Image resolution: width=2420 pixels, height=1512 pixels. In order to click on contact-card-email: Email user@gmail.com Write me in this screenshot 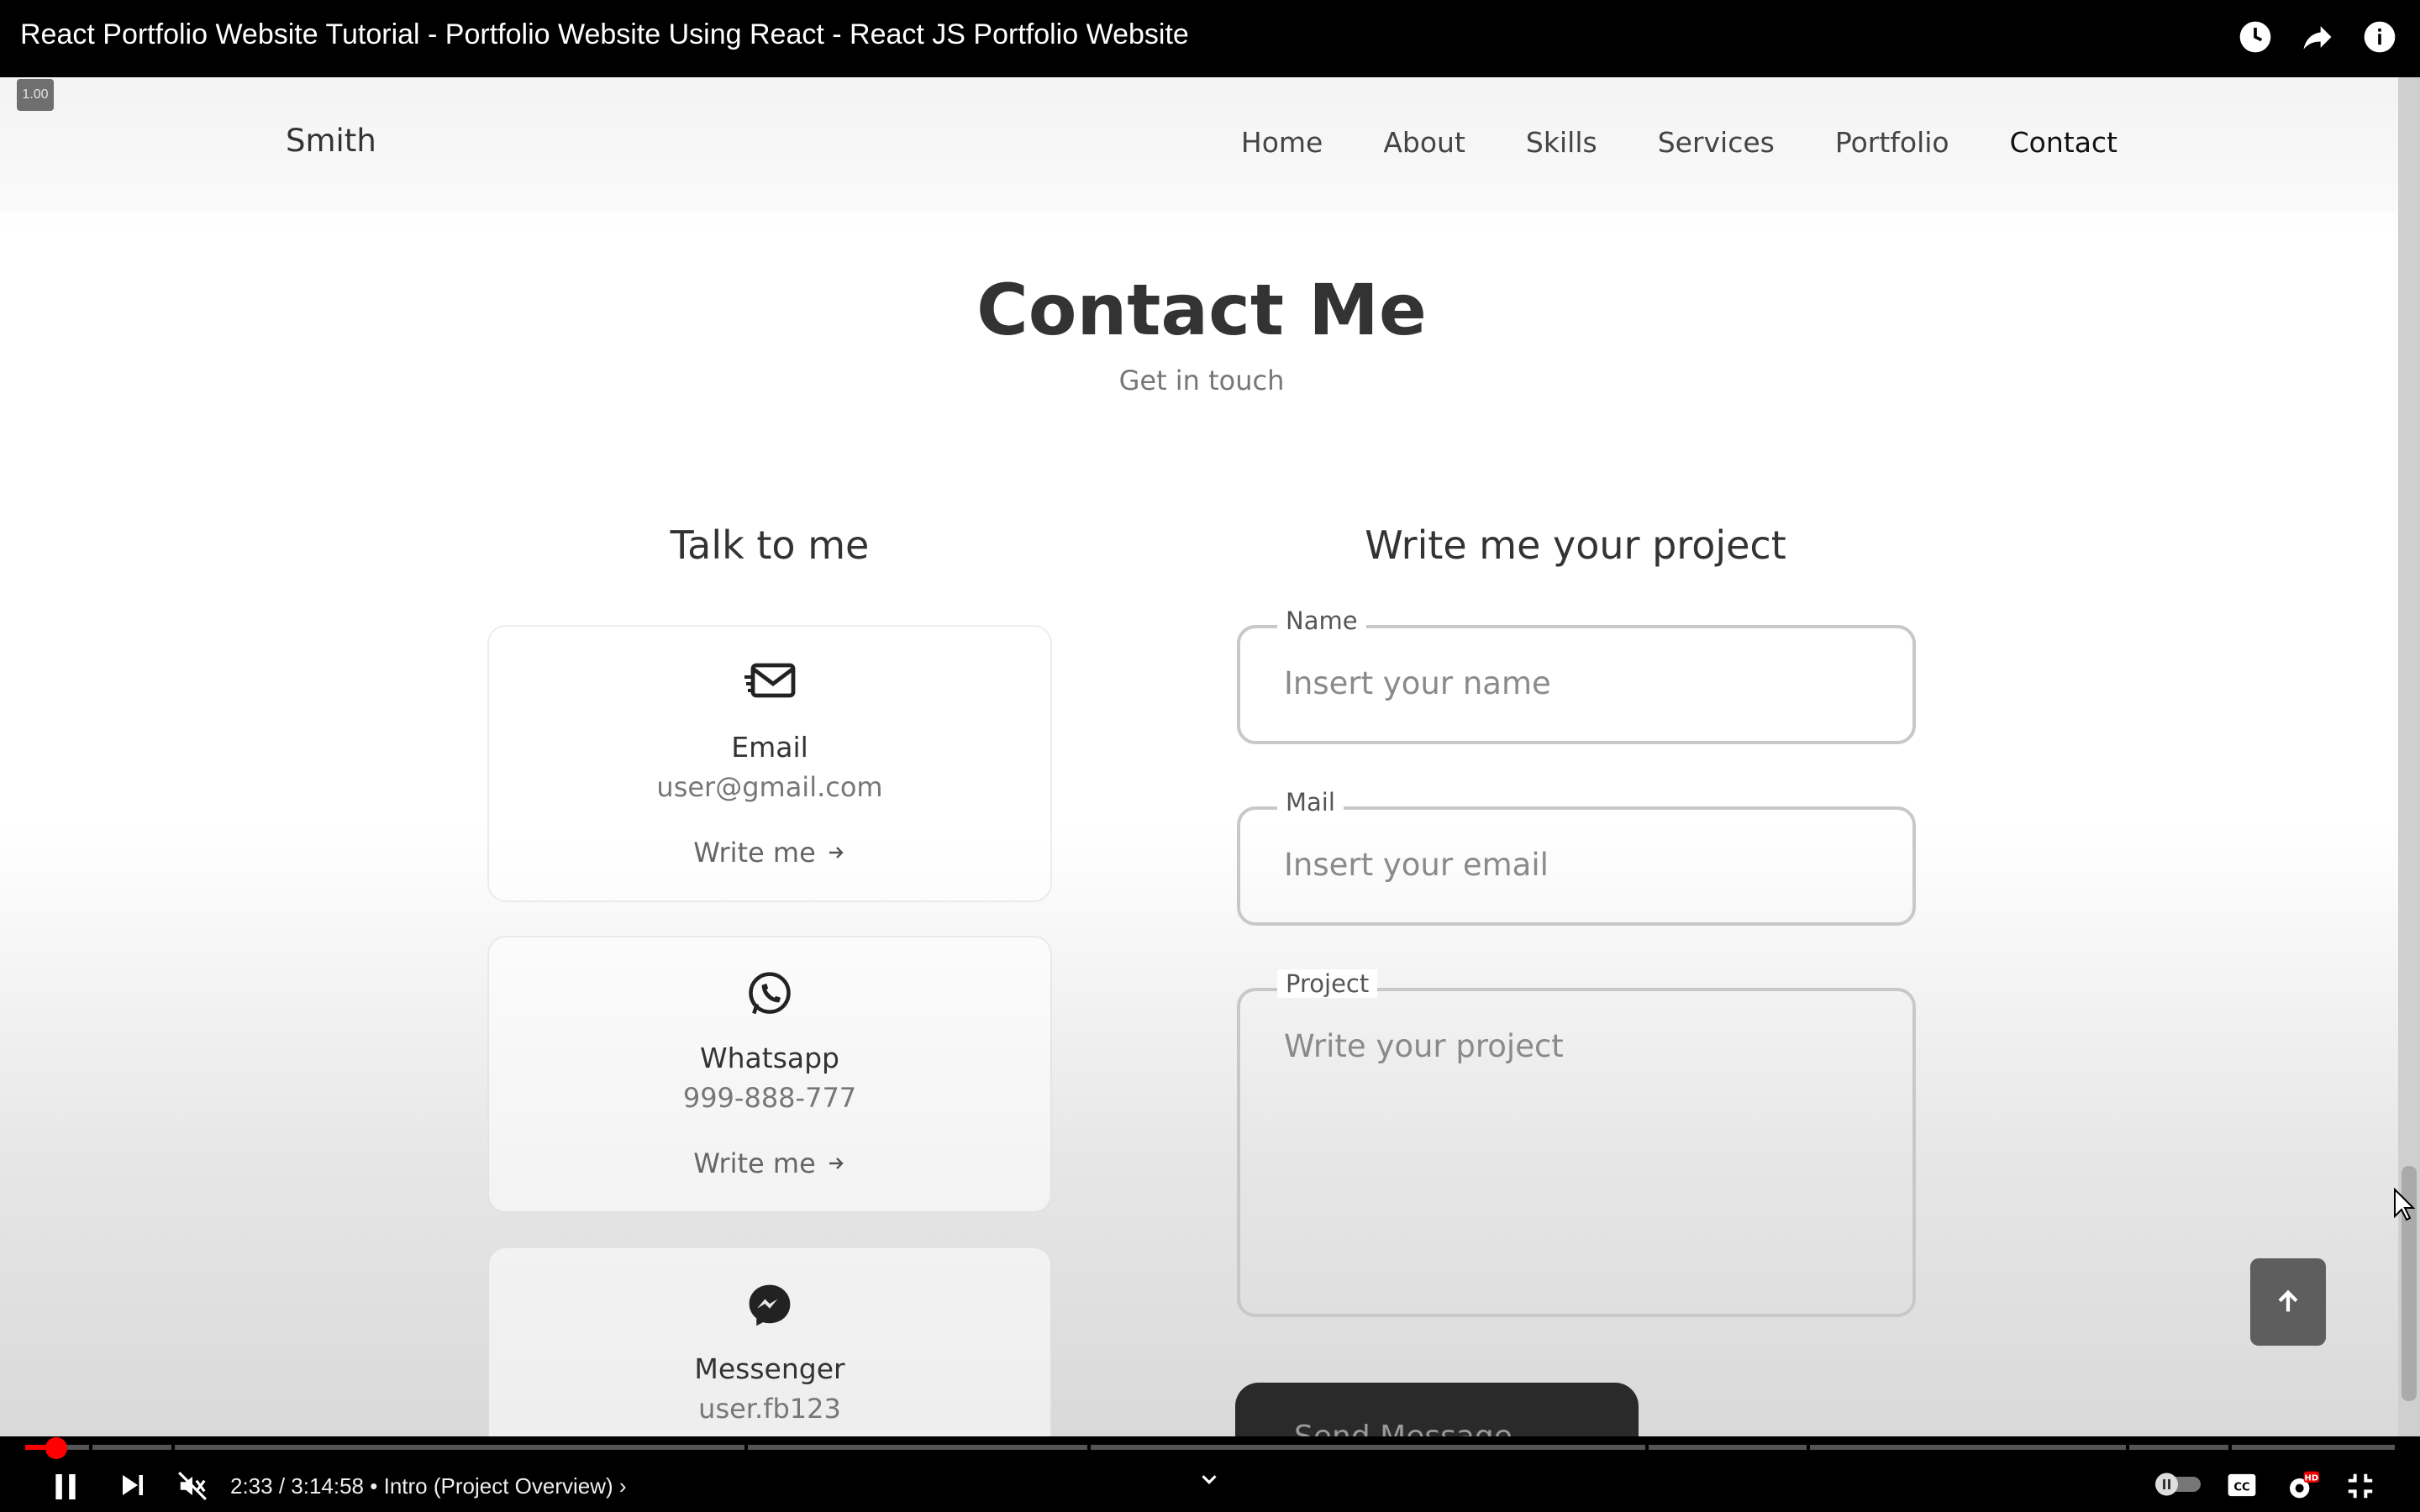, I will do `click(769, 763)`.